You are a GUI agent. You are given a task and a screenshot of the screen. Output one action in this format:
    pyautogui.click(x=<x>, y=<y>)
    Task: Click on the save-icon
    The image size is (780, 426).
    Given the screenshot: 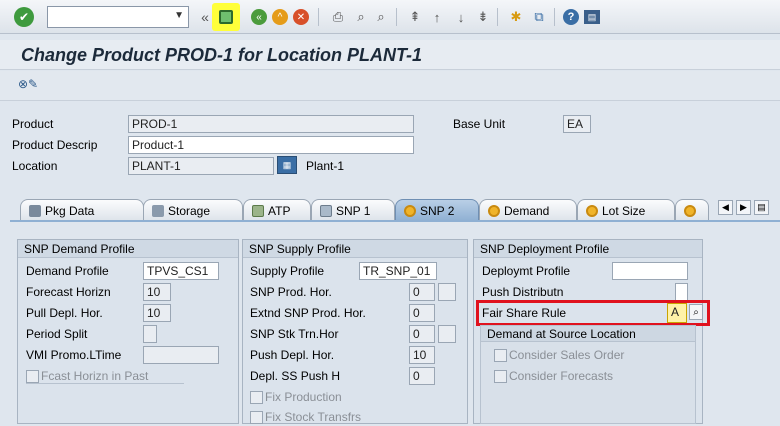 What is the action you would take?
    pyautogui.click(x=226, y=17)
    